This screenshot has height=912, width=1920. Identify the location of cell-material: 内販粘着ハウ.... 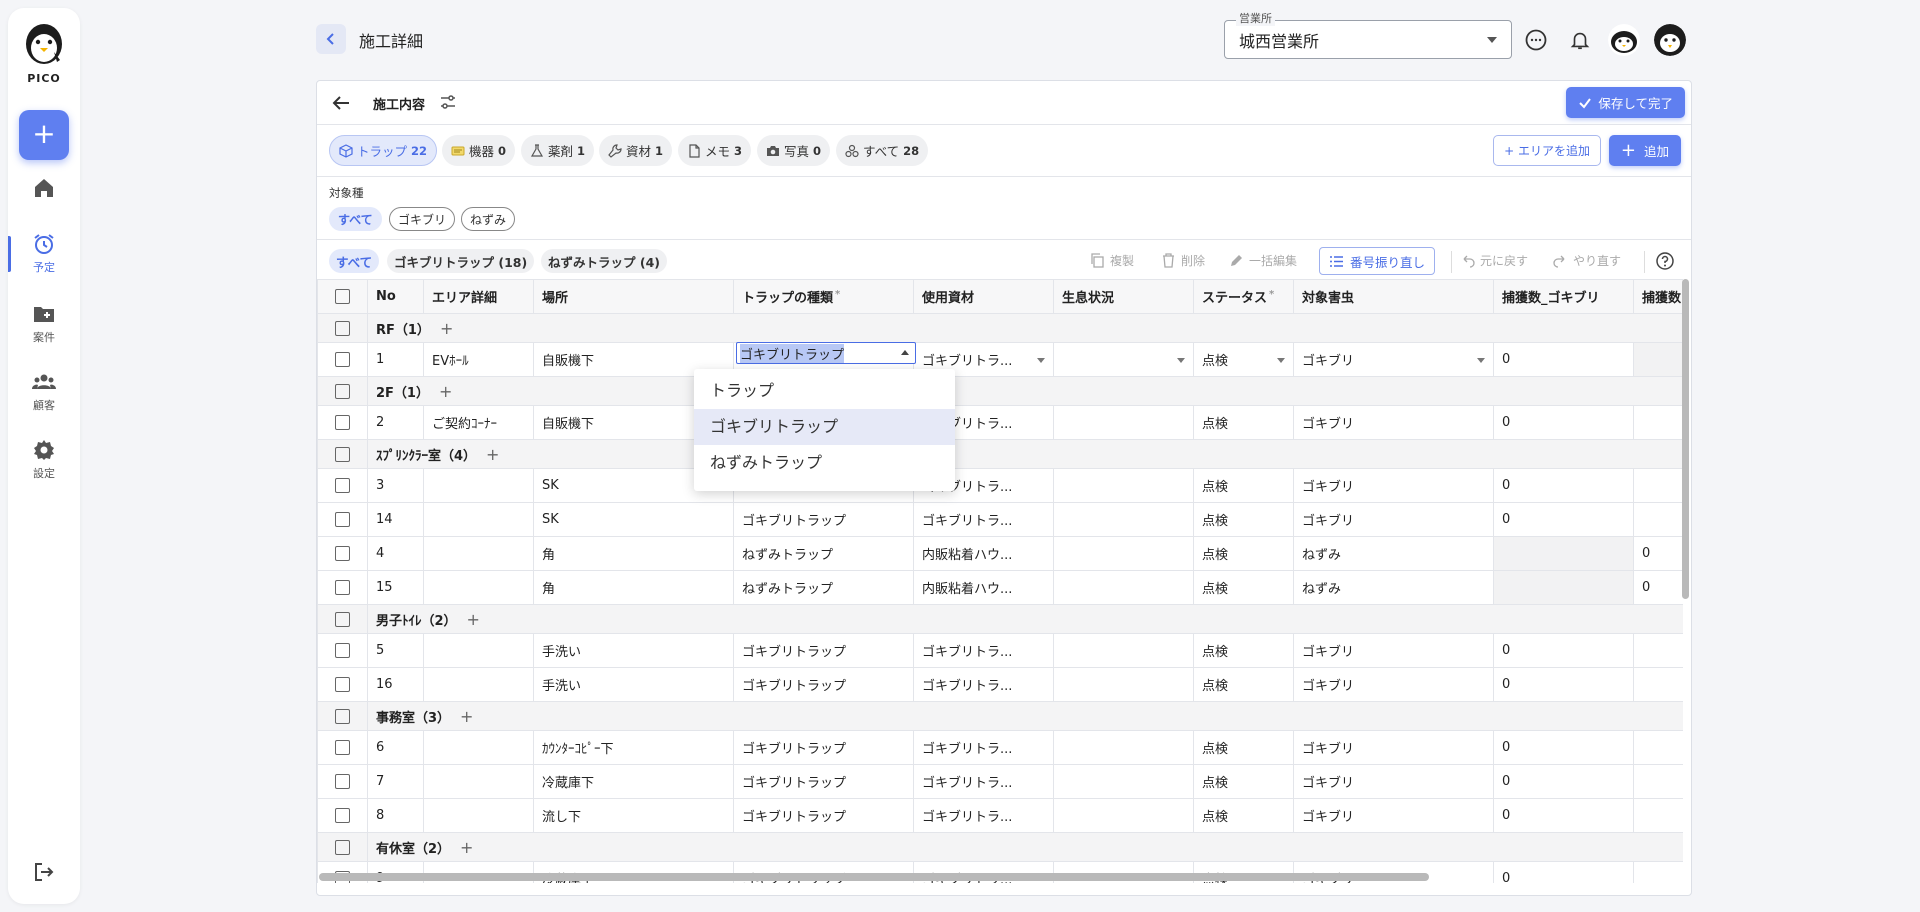
(983, 587).